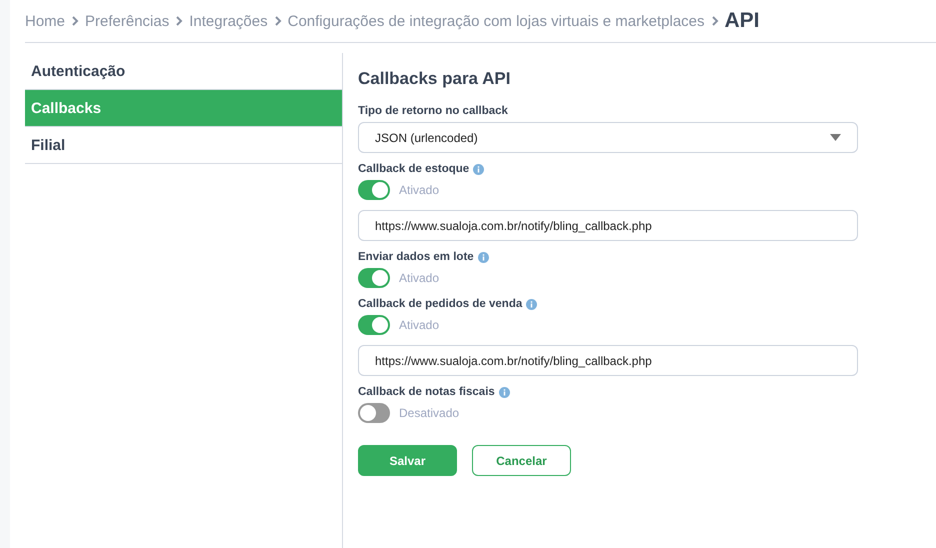 The image size is (936, 548). What do you see at coordinates (429, 413) in the screenshot?
I see `toggle-state: Desativado` at bounding box center [429, 413].